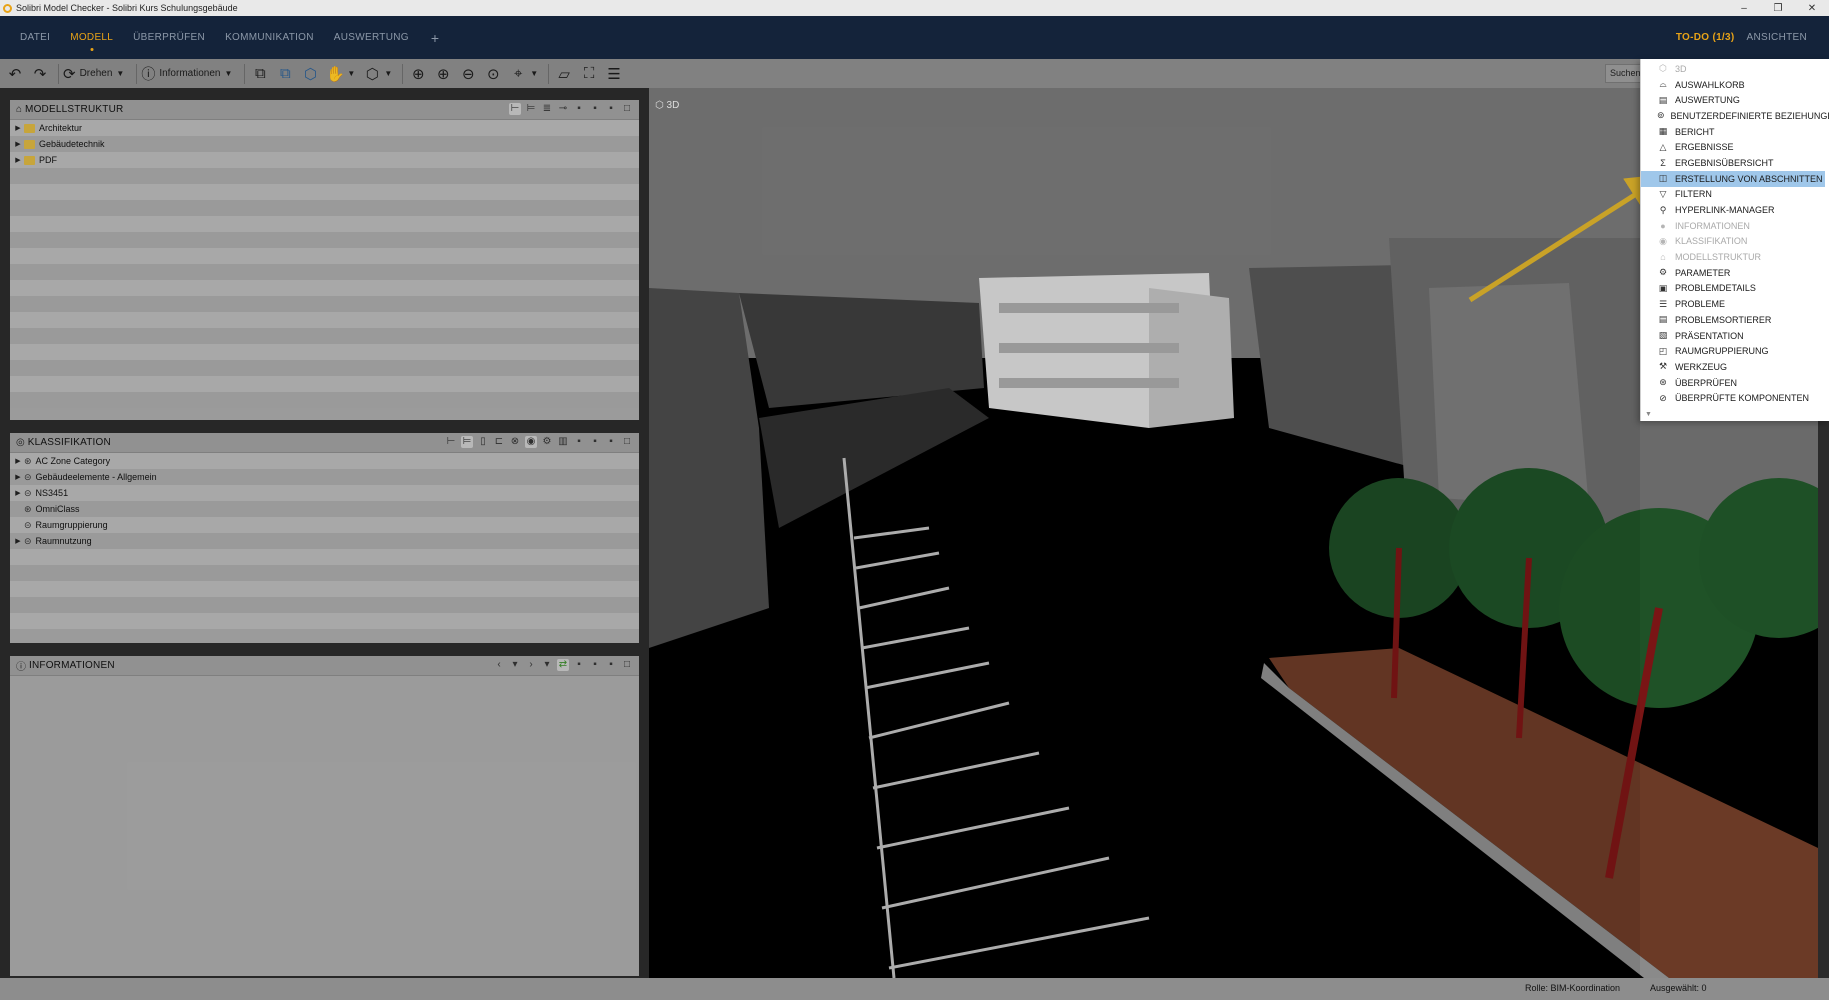  Describe the element at coordinates (499, 442) in the screenshot. I see `open-folder-icon: ⊏` at that location.